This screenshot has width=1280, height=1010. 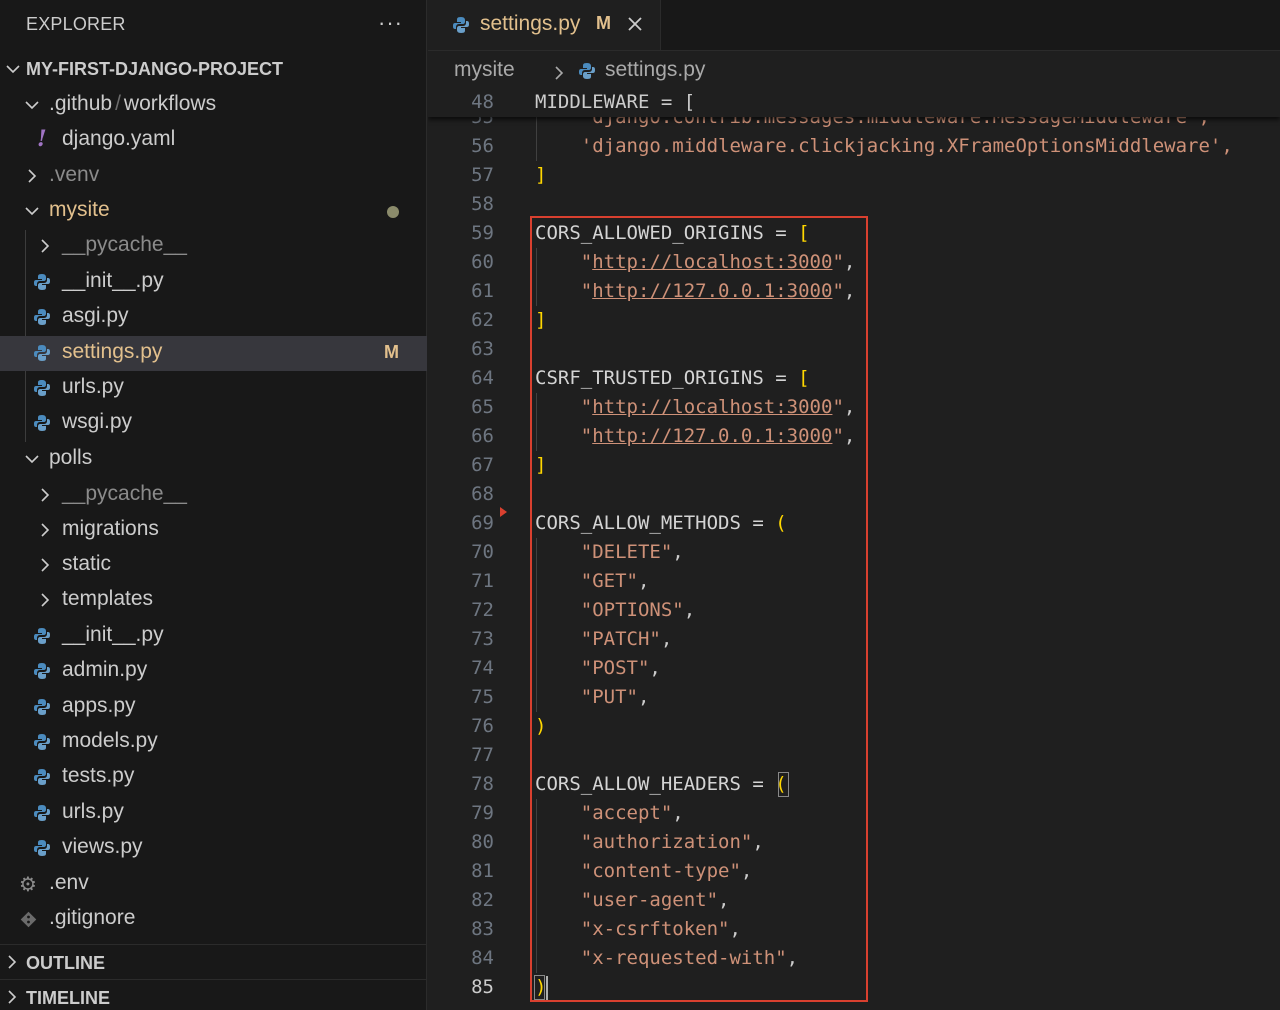 What do you see at coordinates (65, 963) in the screenshot?
I see `outline-label: OUTLINE` at bounding box center [65, 963].